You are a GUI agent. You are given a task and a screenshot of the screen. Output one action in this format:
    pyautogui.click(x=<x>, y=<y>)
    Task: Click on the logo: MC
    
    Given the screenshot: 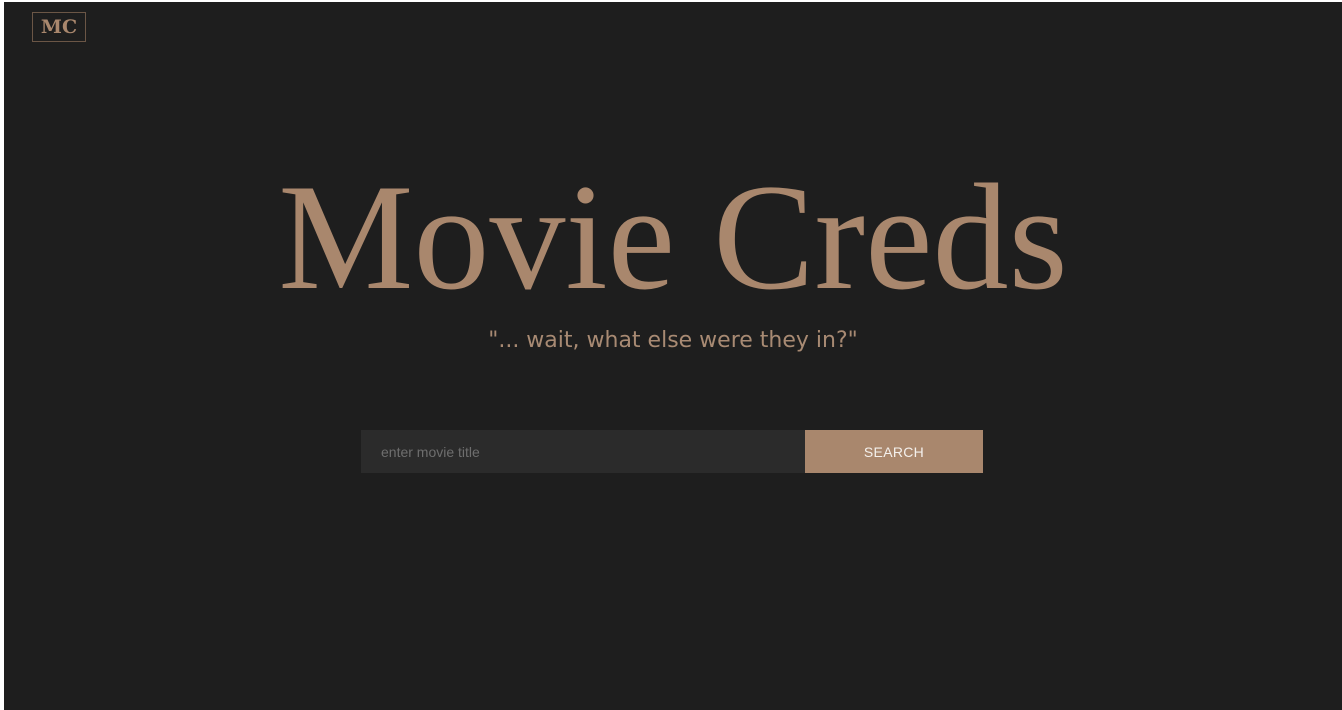 What is the action you would take?
    pyautogui.click(x=59, y=27)
    